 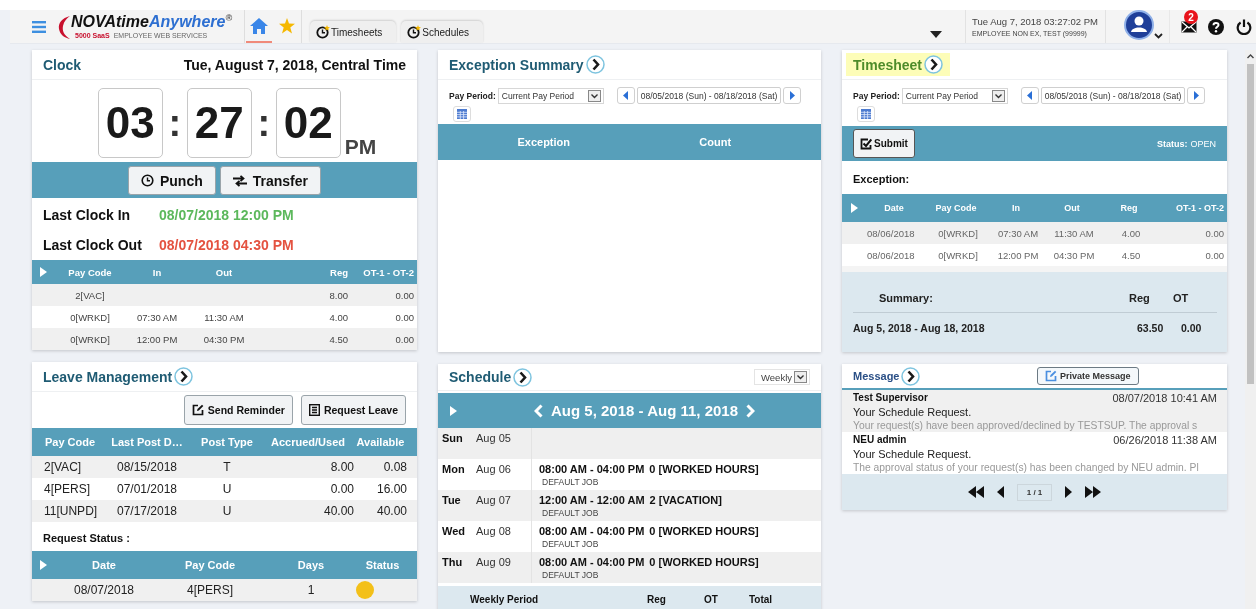 What do you see at coordinates (715, 142) in the screenshot?
I see `column-header: Count` at bounding box center [715, 142].